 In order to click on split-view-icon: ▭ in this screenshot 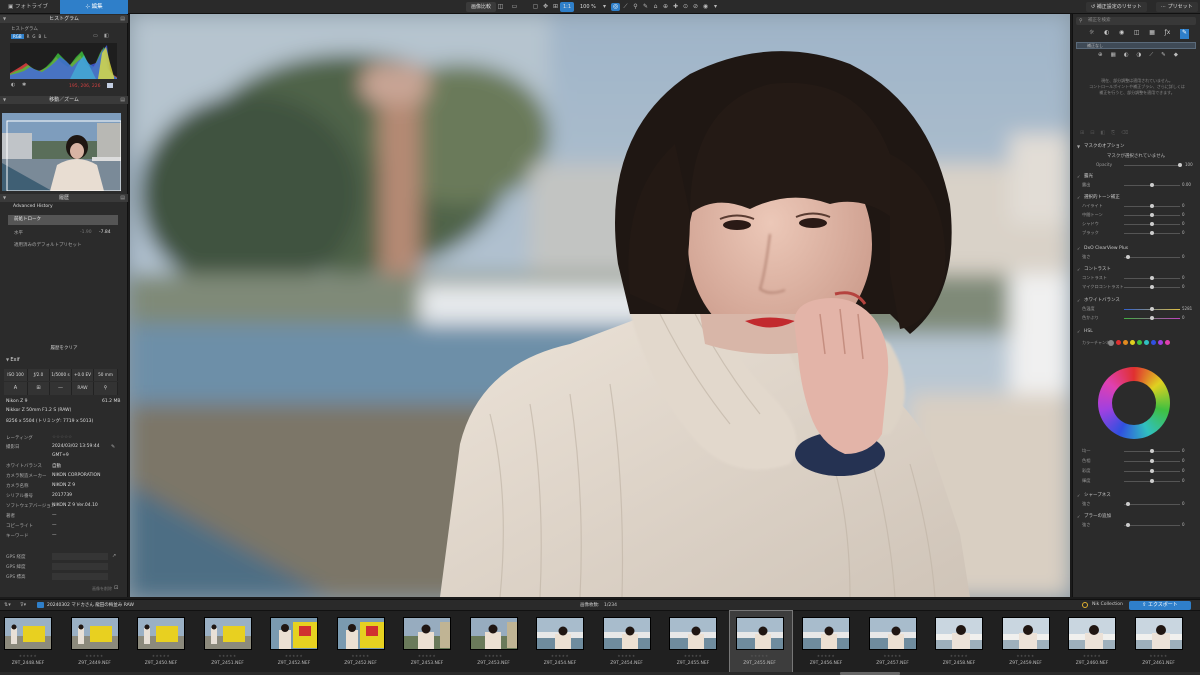, I will do `click(514, 7)`.